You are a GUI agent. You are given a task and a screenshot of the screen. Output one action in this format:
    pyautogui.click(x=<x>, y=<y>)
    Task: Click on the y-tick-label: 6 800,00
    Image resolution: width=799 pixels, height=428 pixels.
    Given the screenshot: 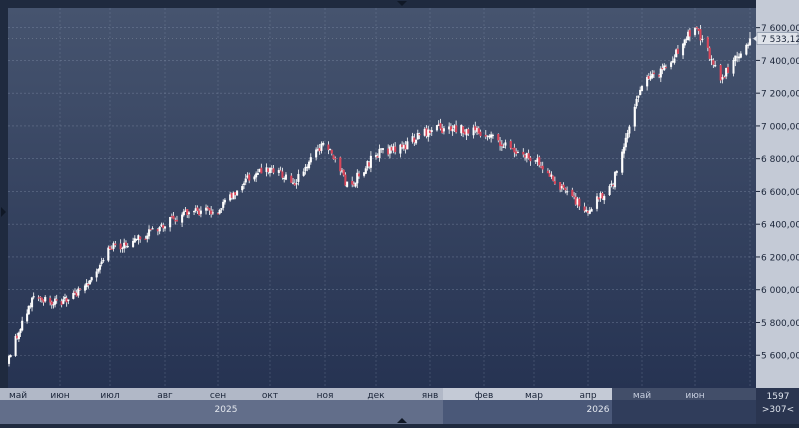 What is the action you would take?
    pyautogui.click(x=780, y=160)
    